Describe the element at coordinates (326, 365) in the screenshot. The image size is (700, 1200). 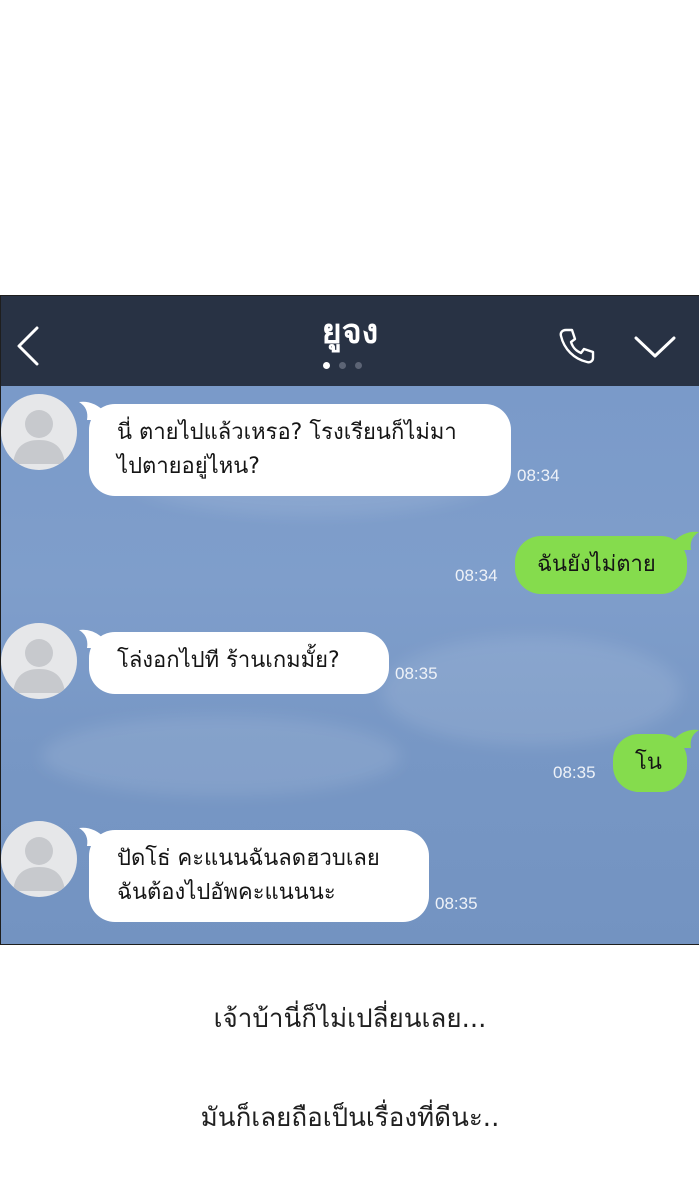
I see `page-dot-active` at that location.